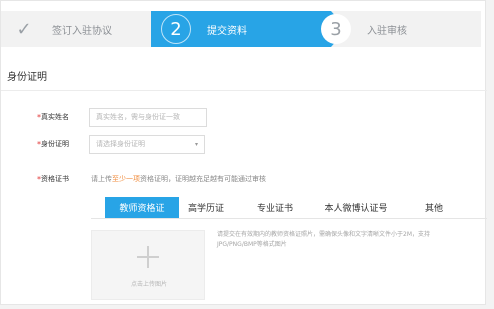  Describe the element at coordinates (196, 144) in the screenshot. I see `chevron-down-icon: ▾` at that location.